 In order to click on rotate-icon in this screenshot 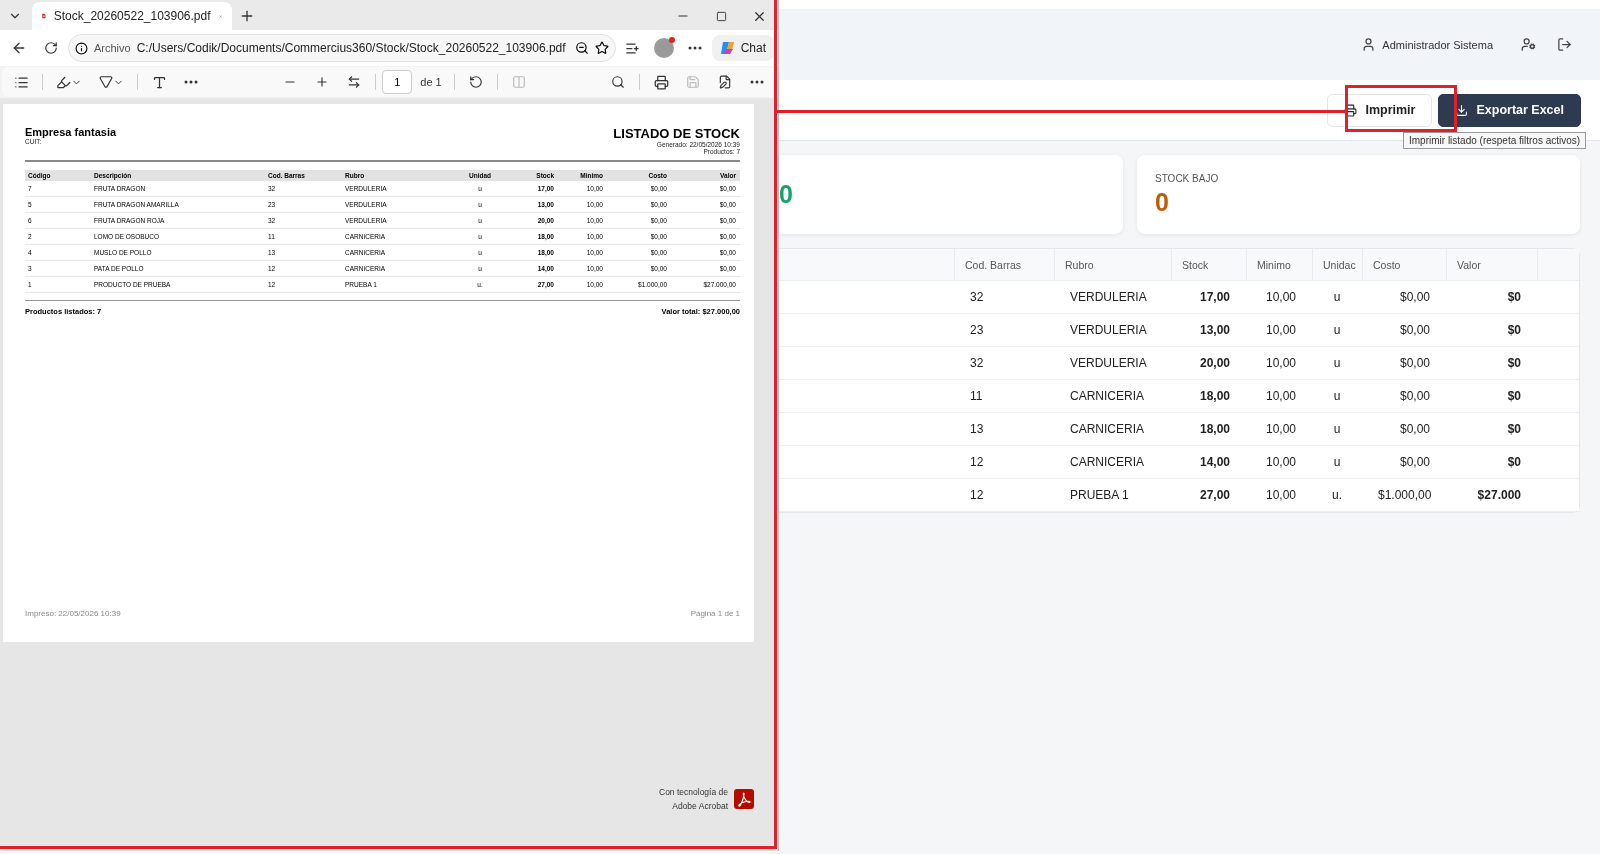, I will do `click(475, 82)`.